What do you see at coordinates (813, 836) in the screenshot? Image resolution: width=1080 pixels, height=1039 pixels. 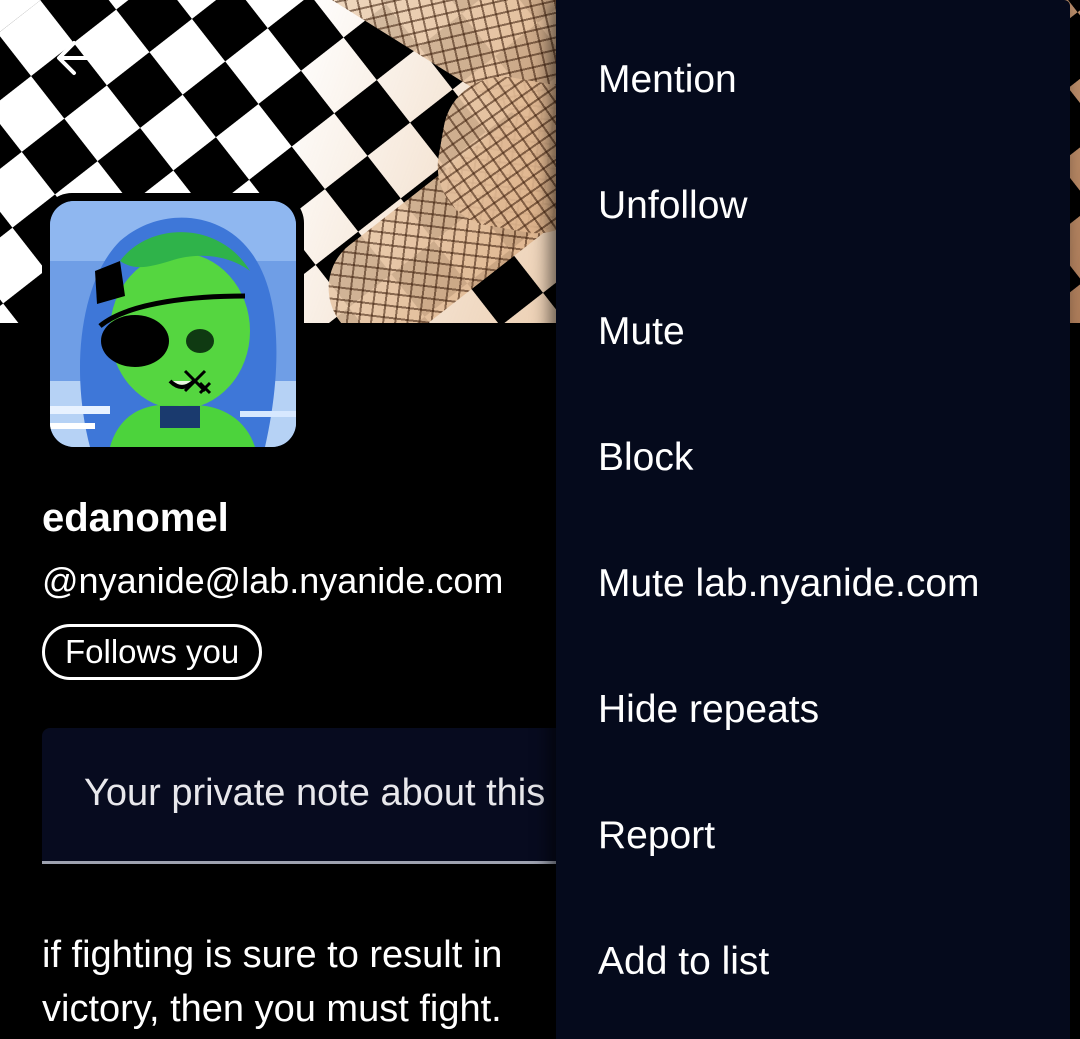 I see `menu-item-report: Report` at bounding box center [813, 836].